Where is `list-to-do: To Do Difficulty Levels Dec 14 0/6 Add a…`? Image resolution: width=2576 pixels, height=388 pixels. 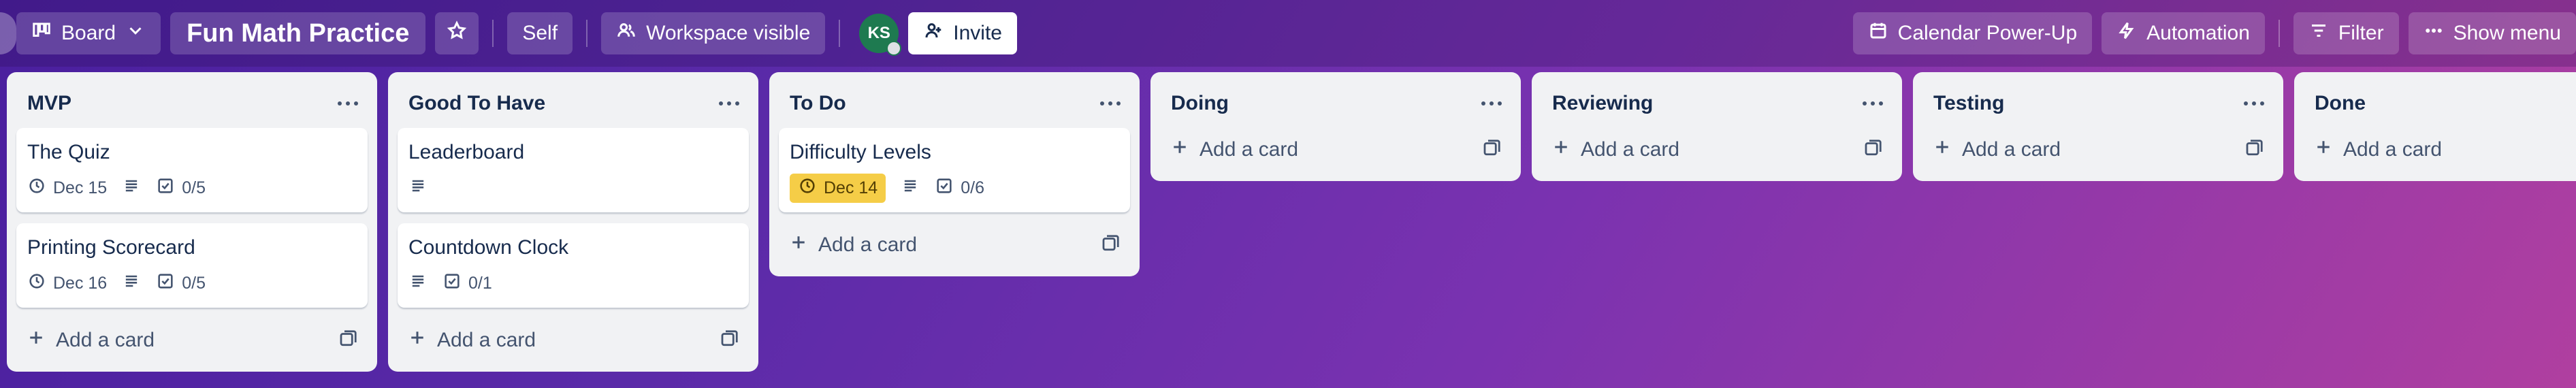
list-to-do: To Do Difficulty Levels Dec 14 0/6 Add a… is located at coordinates (955, 174).